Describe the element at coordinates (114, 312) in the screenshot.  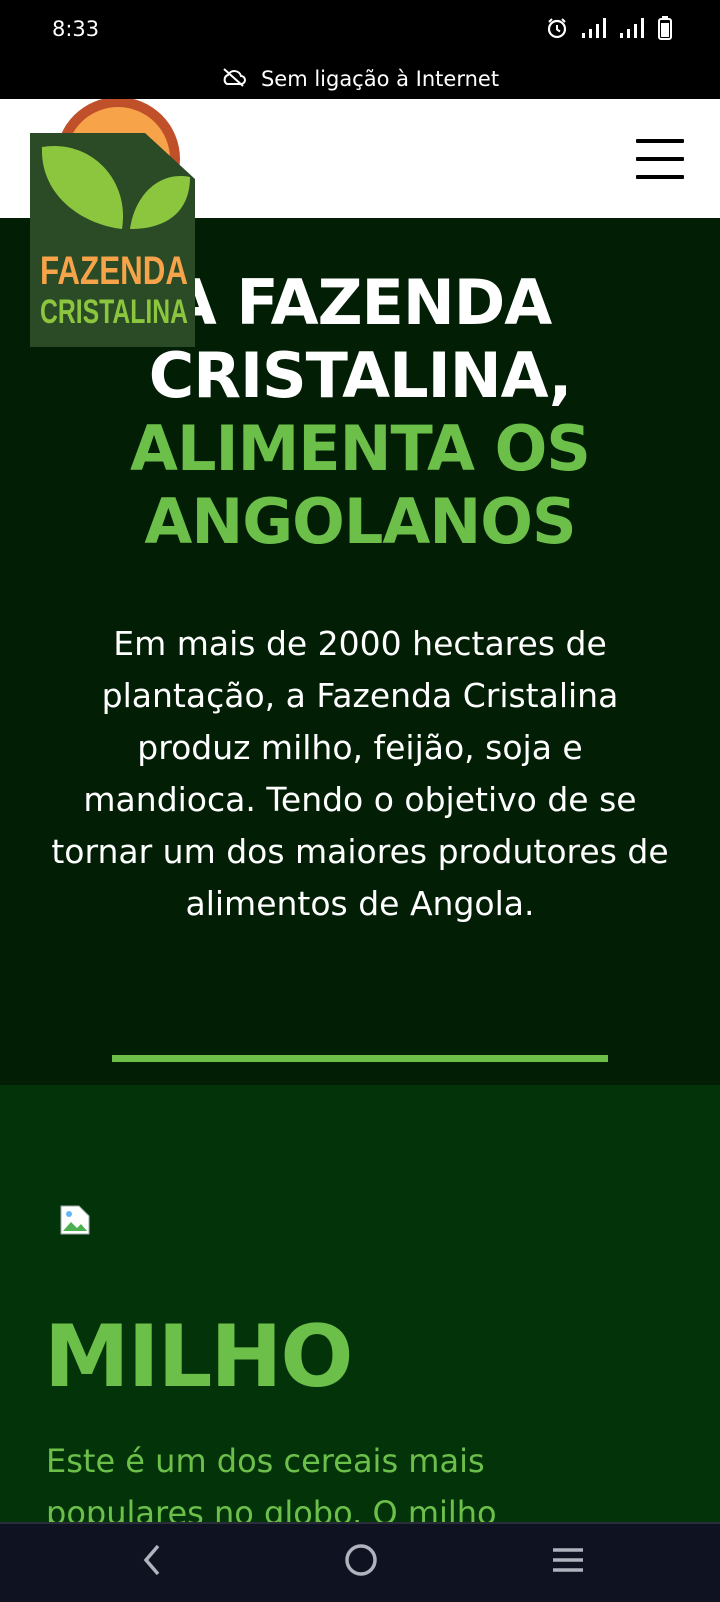
I see `logo-text-line2: CRISTALINA` at that location.